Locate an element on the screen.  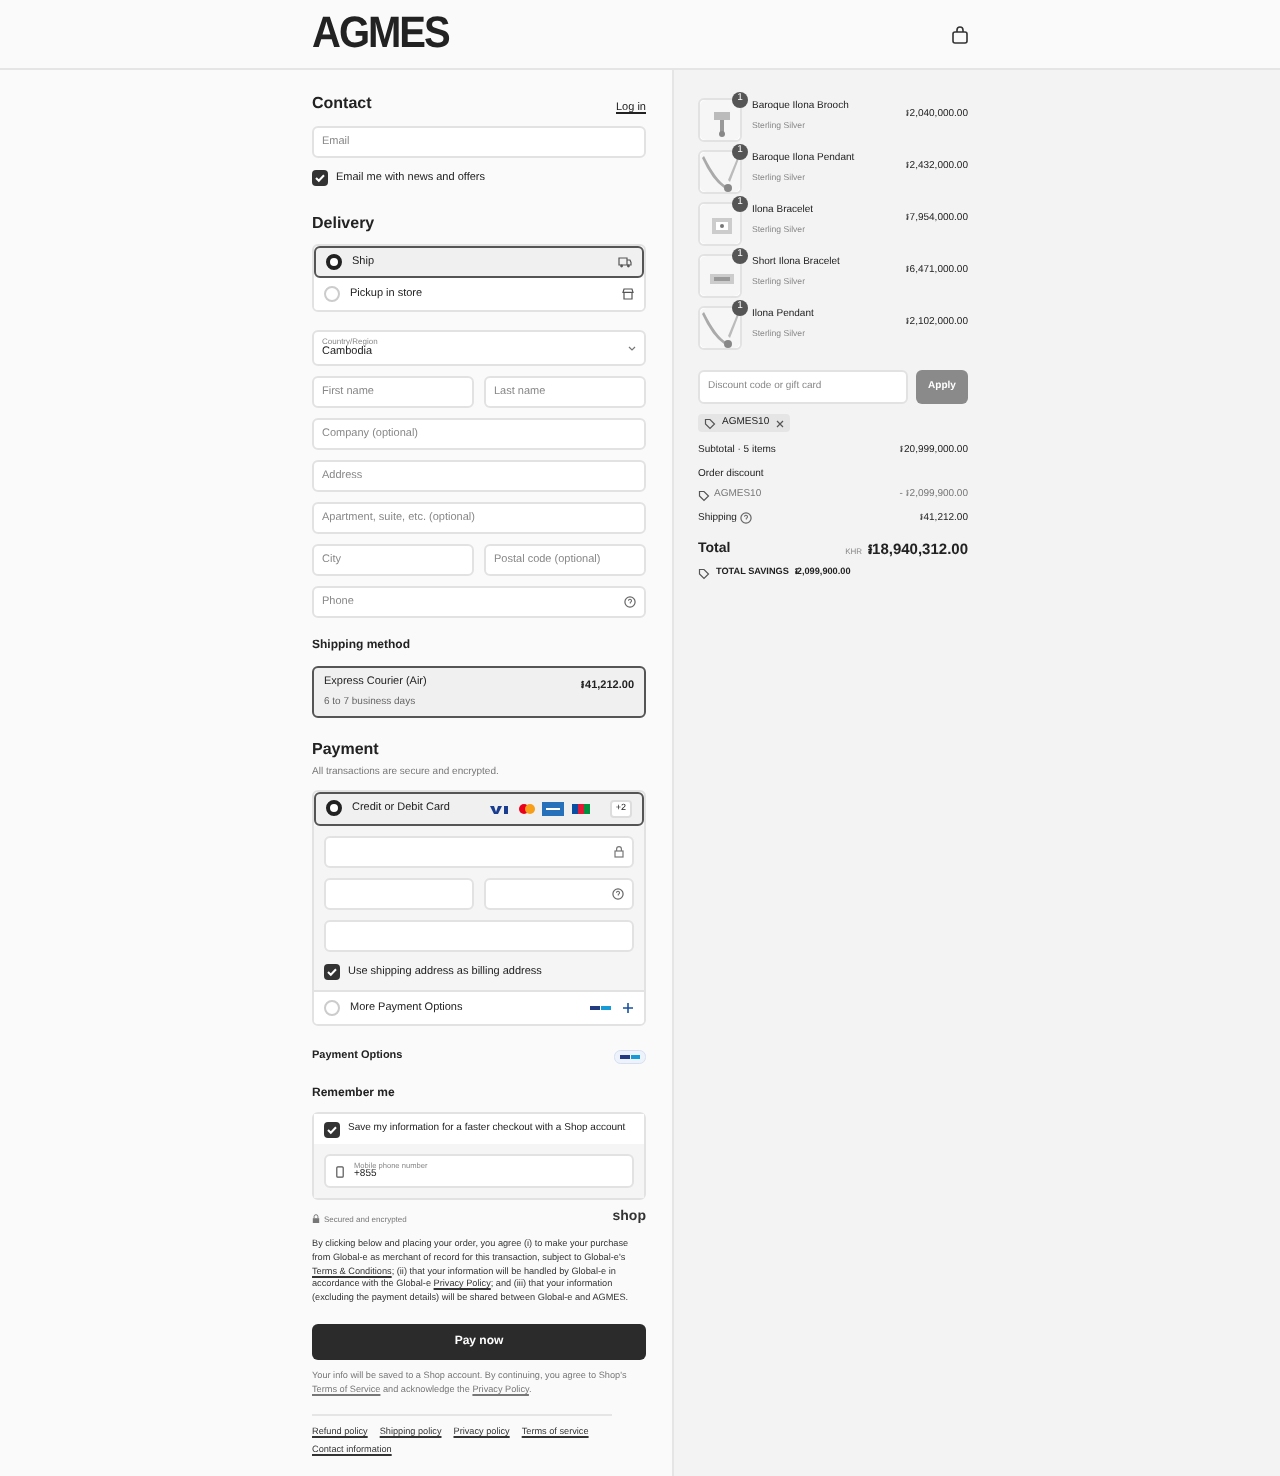
plus-icon is located at coordinates (628, 1008).